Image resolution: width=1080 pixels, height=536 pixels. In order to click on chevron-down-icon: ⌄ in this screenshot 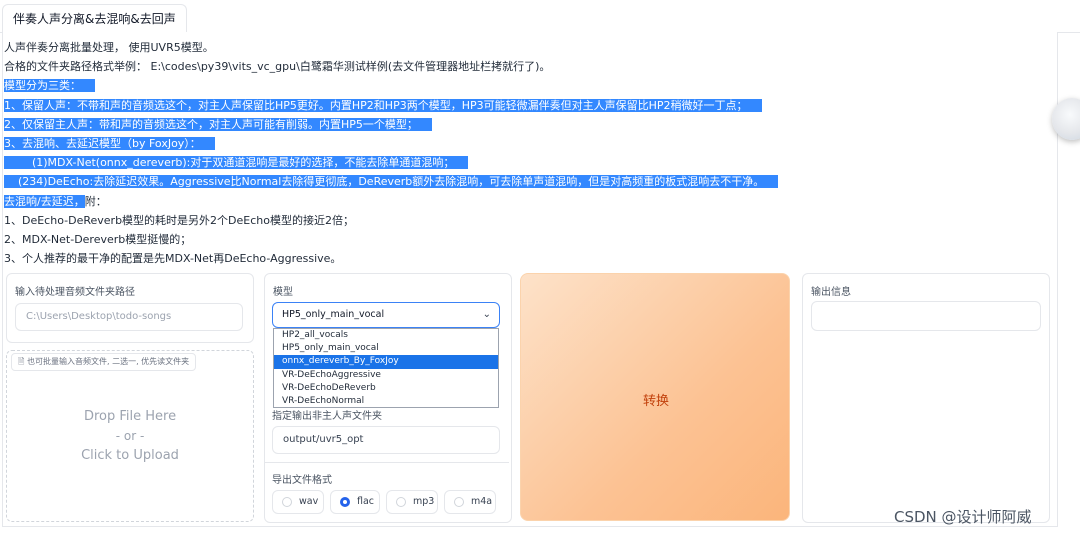, I will do `click(486, 314)`.